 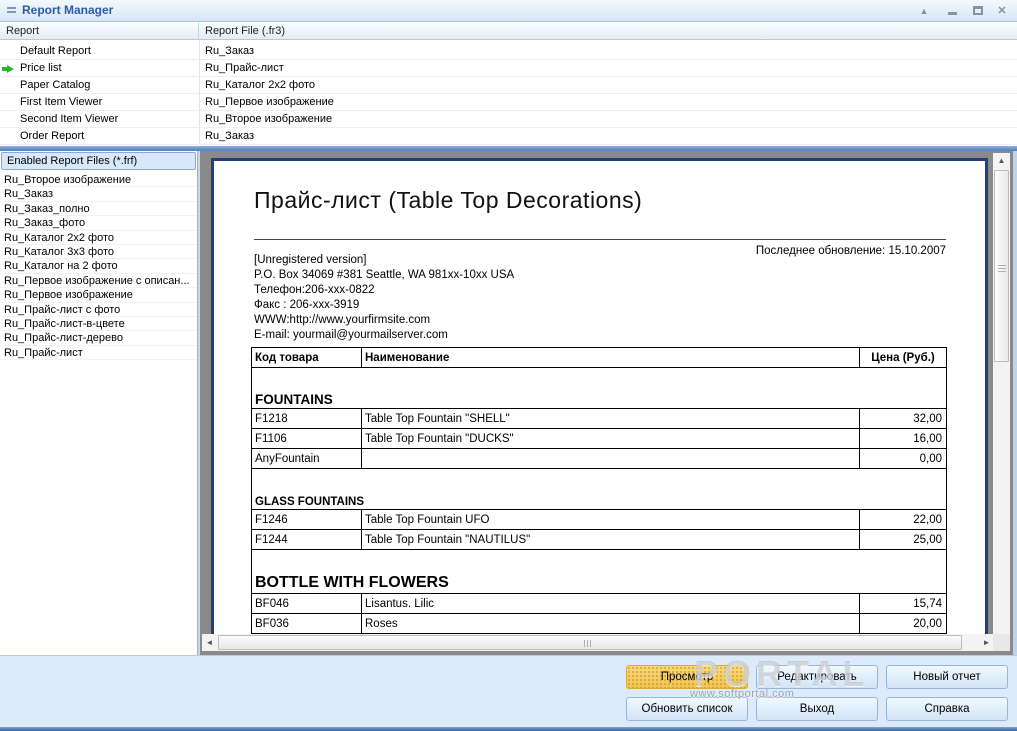 What do you see at coordinates (52, 136) in the screenshot?
I see `report-name: Order Report` at bounding box center [52, 136].